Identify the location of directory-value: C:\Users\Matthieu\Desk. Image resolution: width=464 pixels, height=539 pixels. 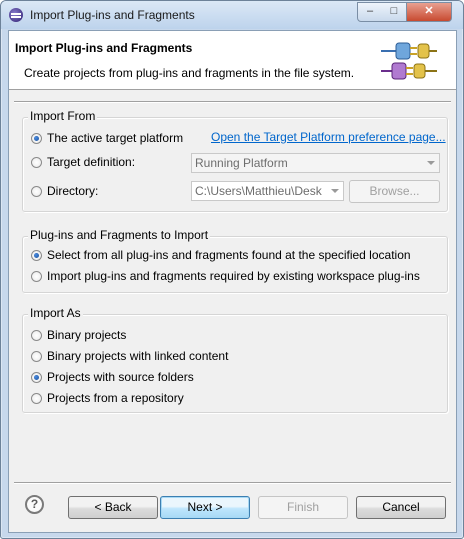
(258, 191).